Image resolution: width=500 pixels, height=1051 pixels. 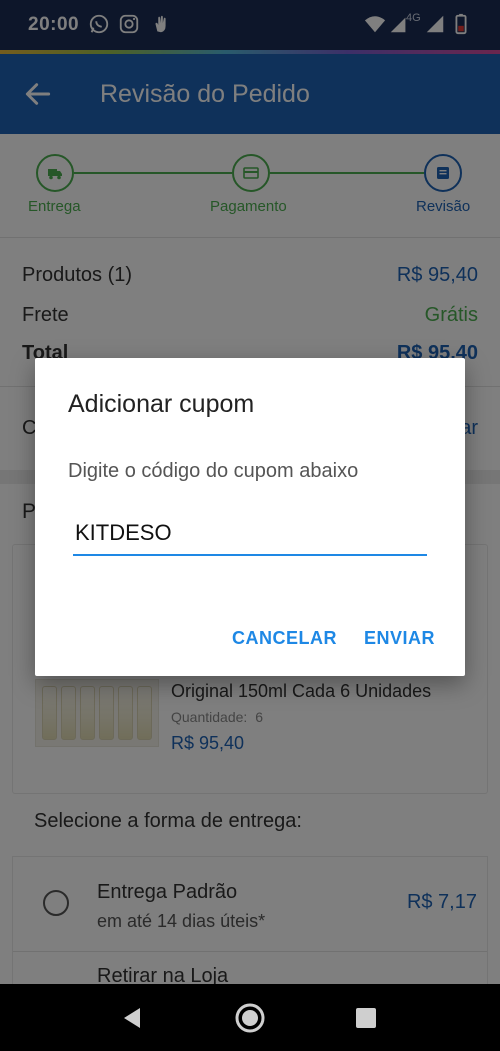 What do you see at coordinates (284, 638) in the screenshot?
I see `cancel-button: CANCELAR` at bounding box center [284, 638].